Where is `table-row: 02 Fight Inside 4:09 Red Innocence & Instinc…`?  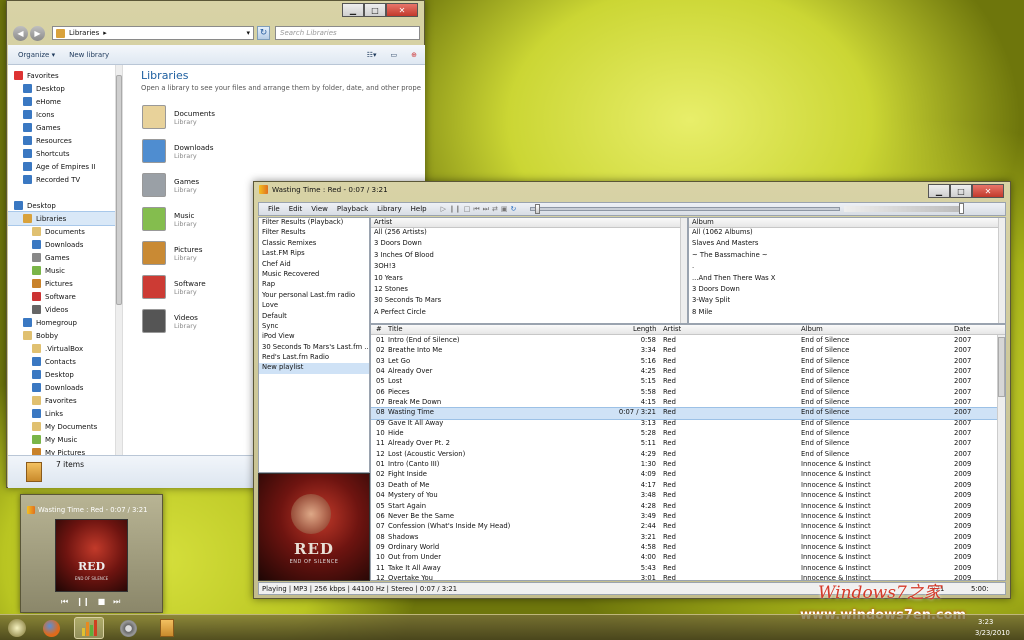
table-row: 02 Fight Inside 4:09 Red Innocence & Instinc… is located at coordinates (688, 475).